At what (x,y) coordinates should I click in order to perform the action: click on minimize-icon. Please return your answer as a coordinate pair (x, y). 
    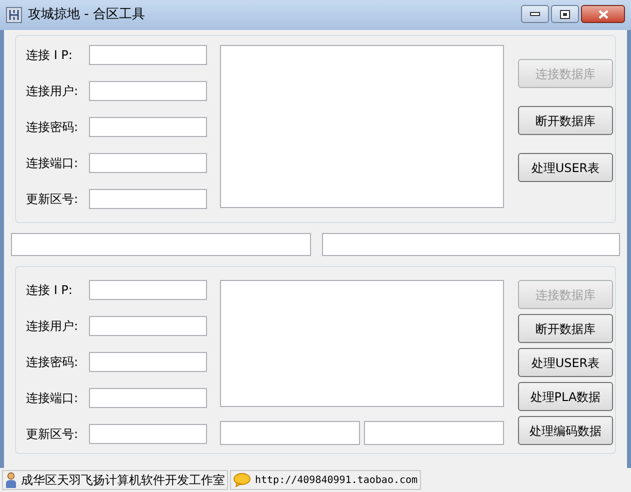
    Looking at the image, I should click on (535, 14).